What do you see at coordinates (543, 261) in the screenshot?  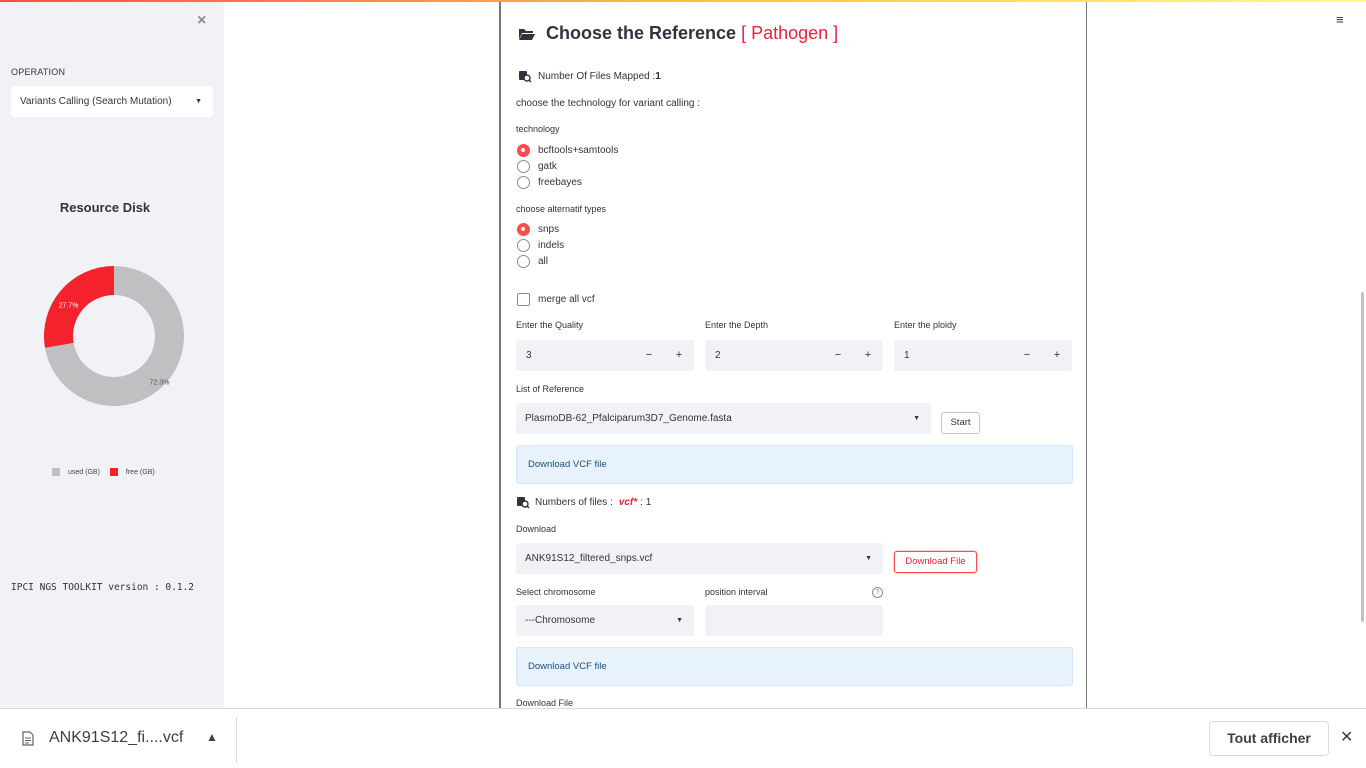 I see `radio-label: all` at bounding box center [543, 261].